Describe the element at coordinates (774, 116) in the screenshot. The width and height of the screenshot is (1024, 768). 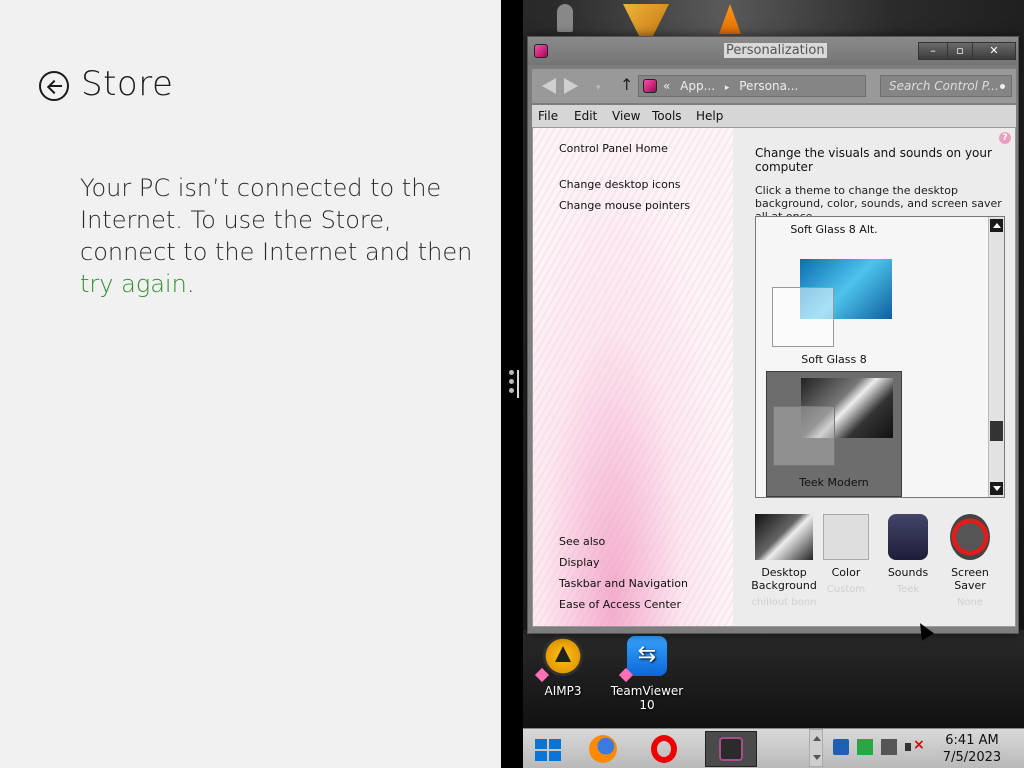
I see `menu-bar: File Edit View Tools Help` at that location.